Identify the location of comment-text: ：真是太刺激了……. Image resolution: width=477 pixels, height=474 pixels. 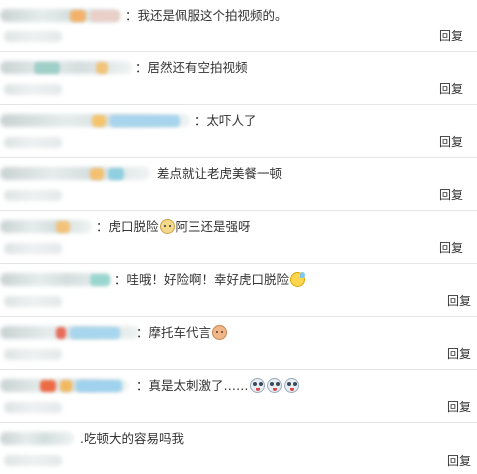
(218, 386).